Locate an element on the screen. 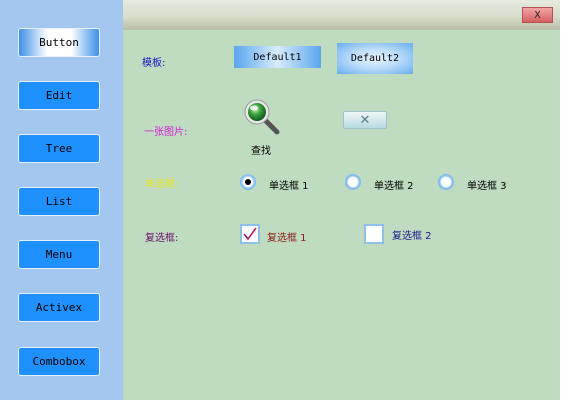 The width and height of the screenshot is (576, 400). search-icon is located at coordinates (262, 117).